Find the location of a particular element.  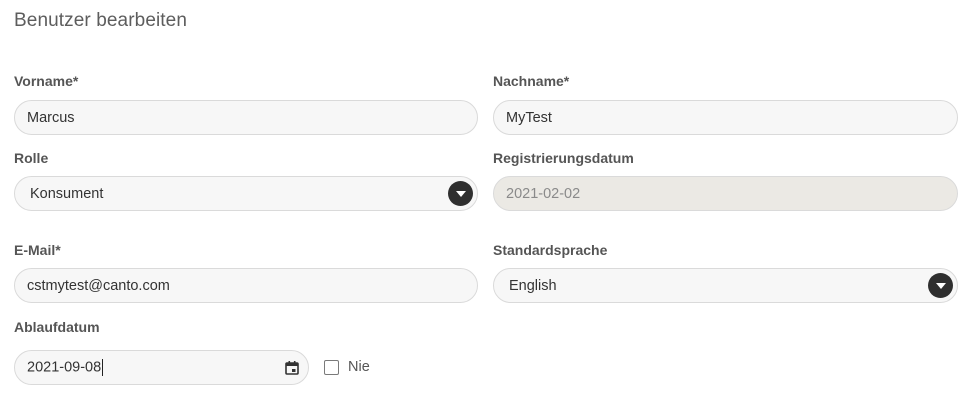

last-name-input is located at coordinates (725, 117).